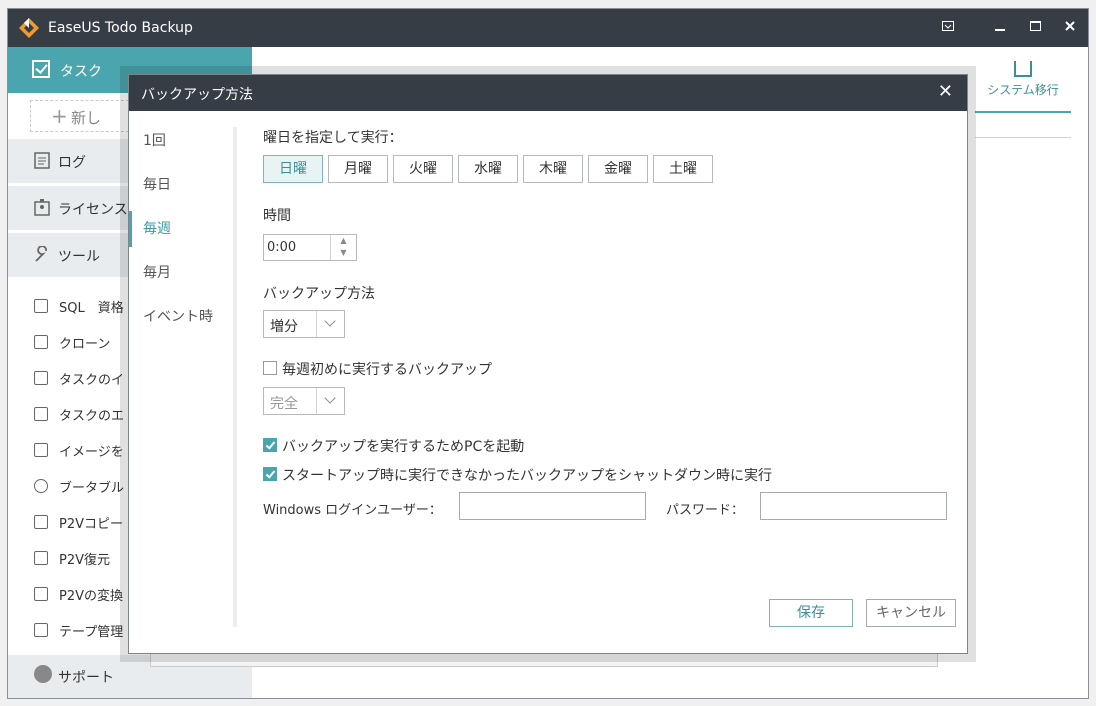 The width and height of the screenshot is (1096, 706). I want to click on frequency-weekly: 毎週, so click(183, 227).